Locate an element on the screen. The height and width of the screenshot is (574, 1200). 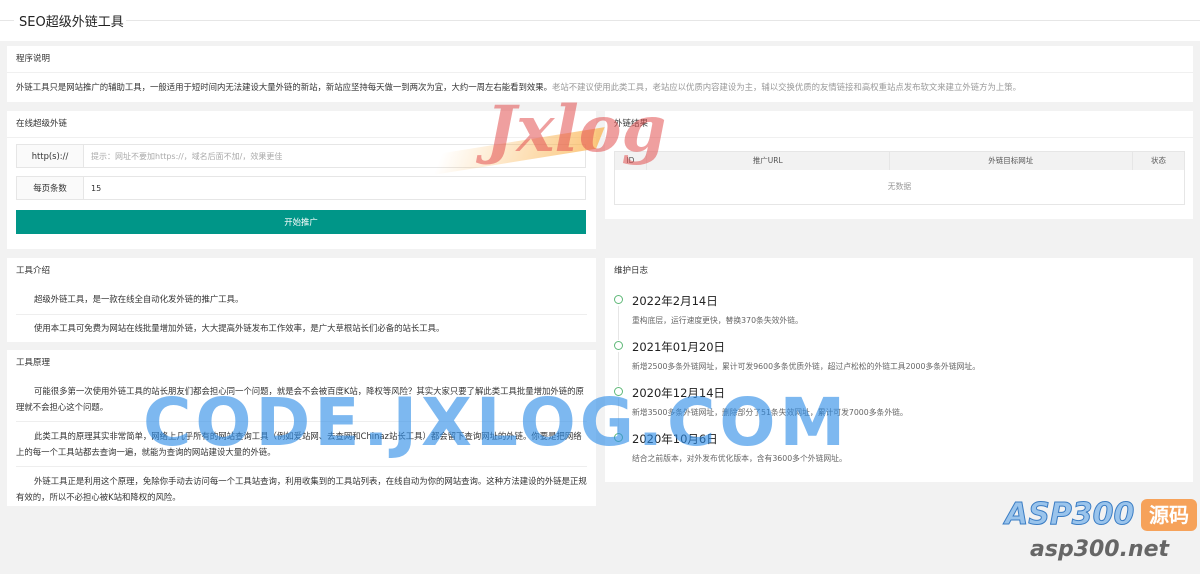
empty-text: 无数据 is located at coordinates (899, 187).